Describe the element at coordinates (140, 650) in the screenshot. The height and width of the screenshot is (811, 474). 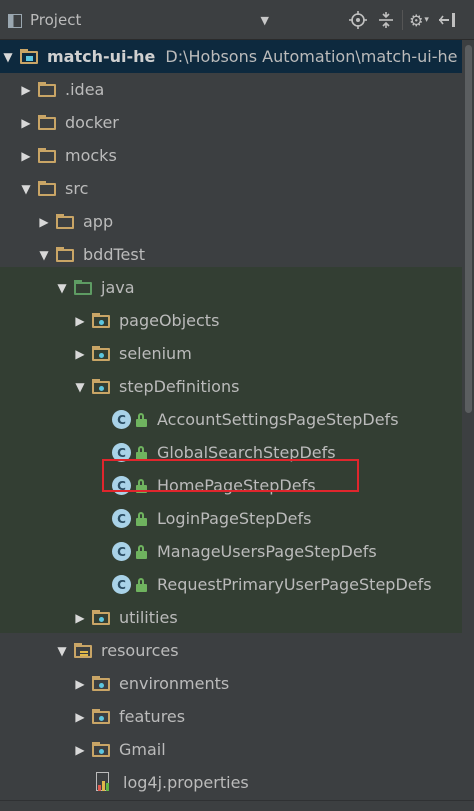
I see `tree-node-label: resources` at that location.